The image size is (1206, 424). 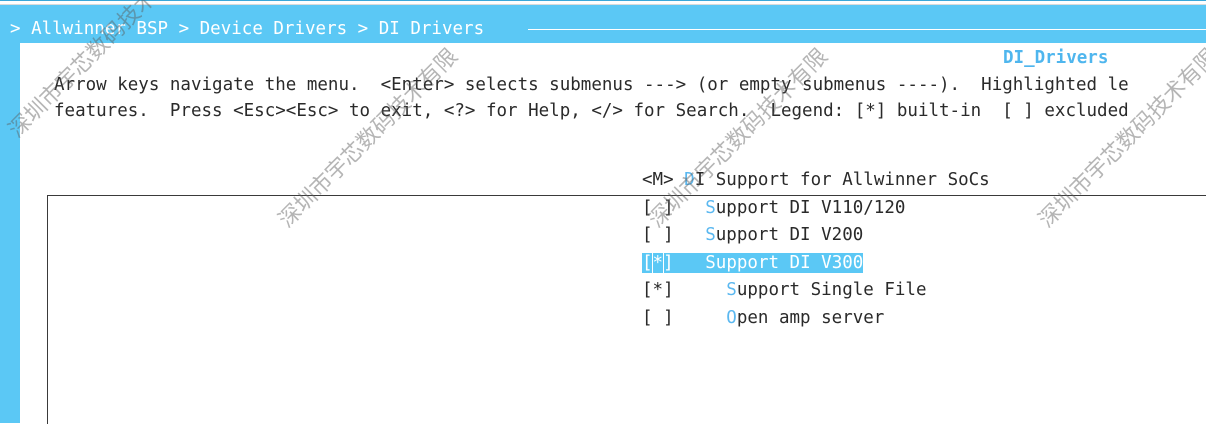 What do you see at coordinates (789, 262) in the screenshot?
I see `menu-item-label: upport DI V300` at bounding box center [789, 262].